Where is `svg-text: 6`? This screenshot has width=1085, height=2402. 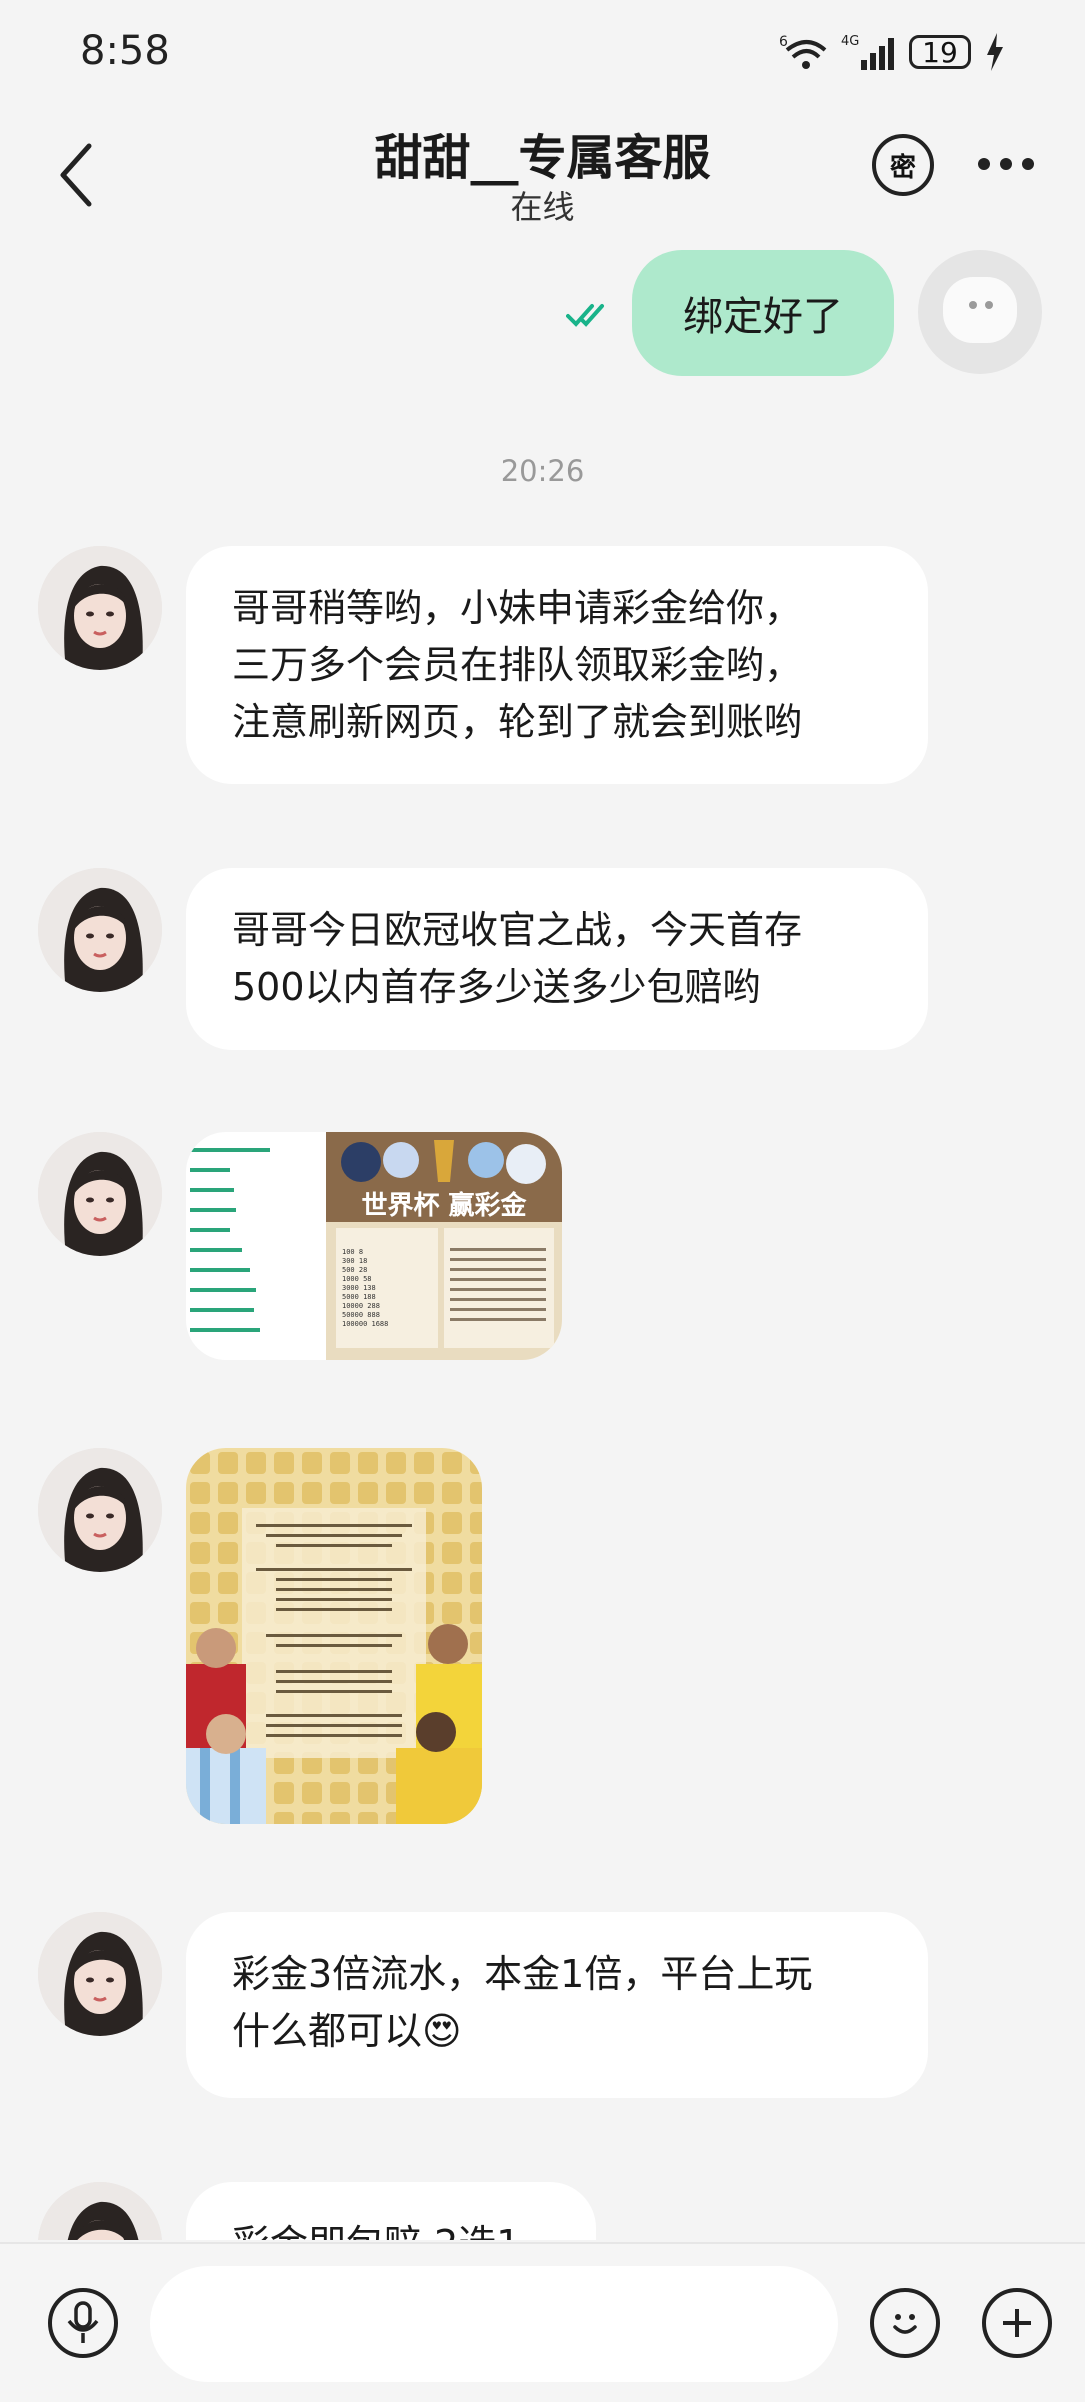
svg-text: 6 is located at coordinates (783, 42).